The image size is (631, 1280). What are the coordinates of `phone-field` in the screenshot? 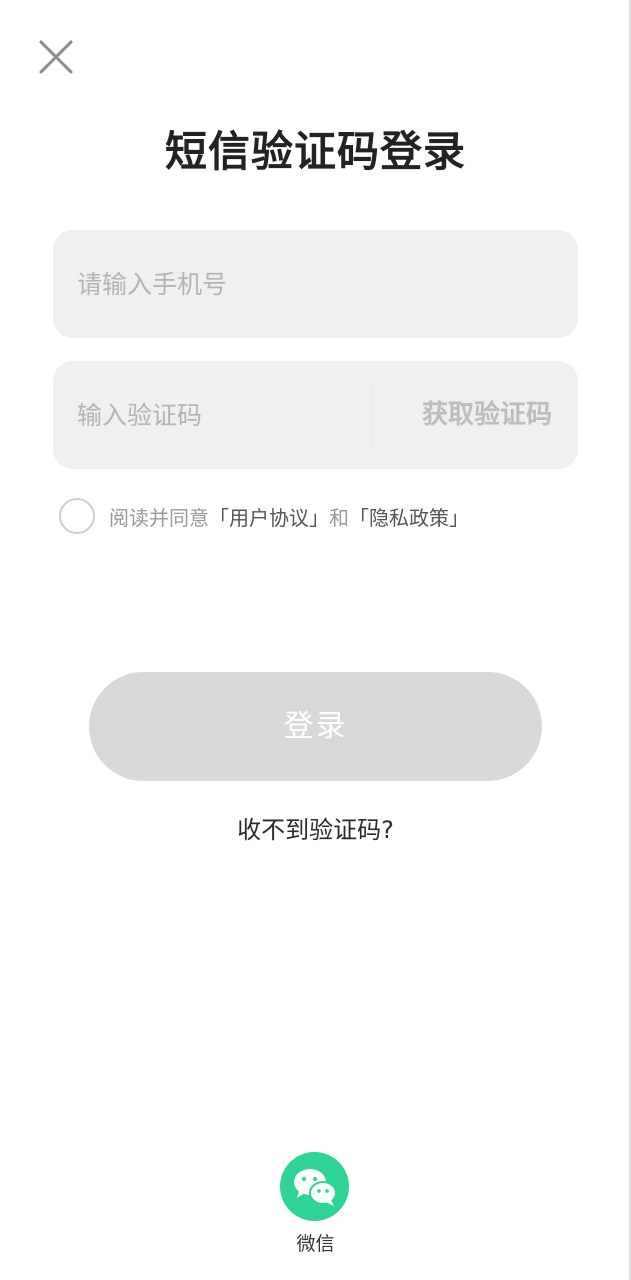 It's located at (315, 284).